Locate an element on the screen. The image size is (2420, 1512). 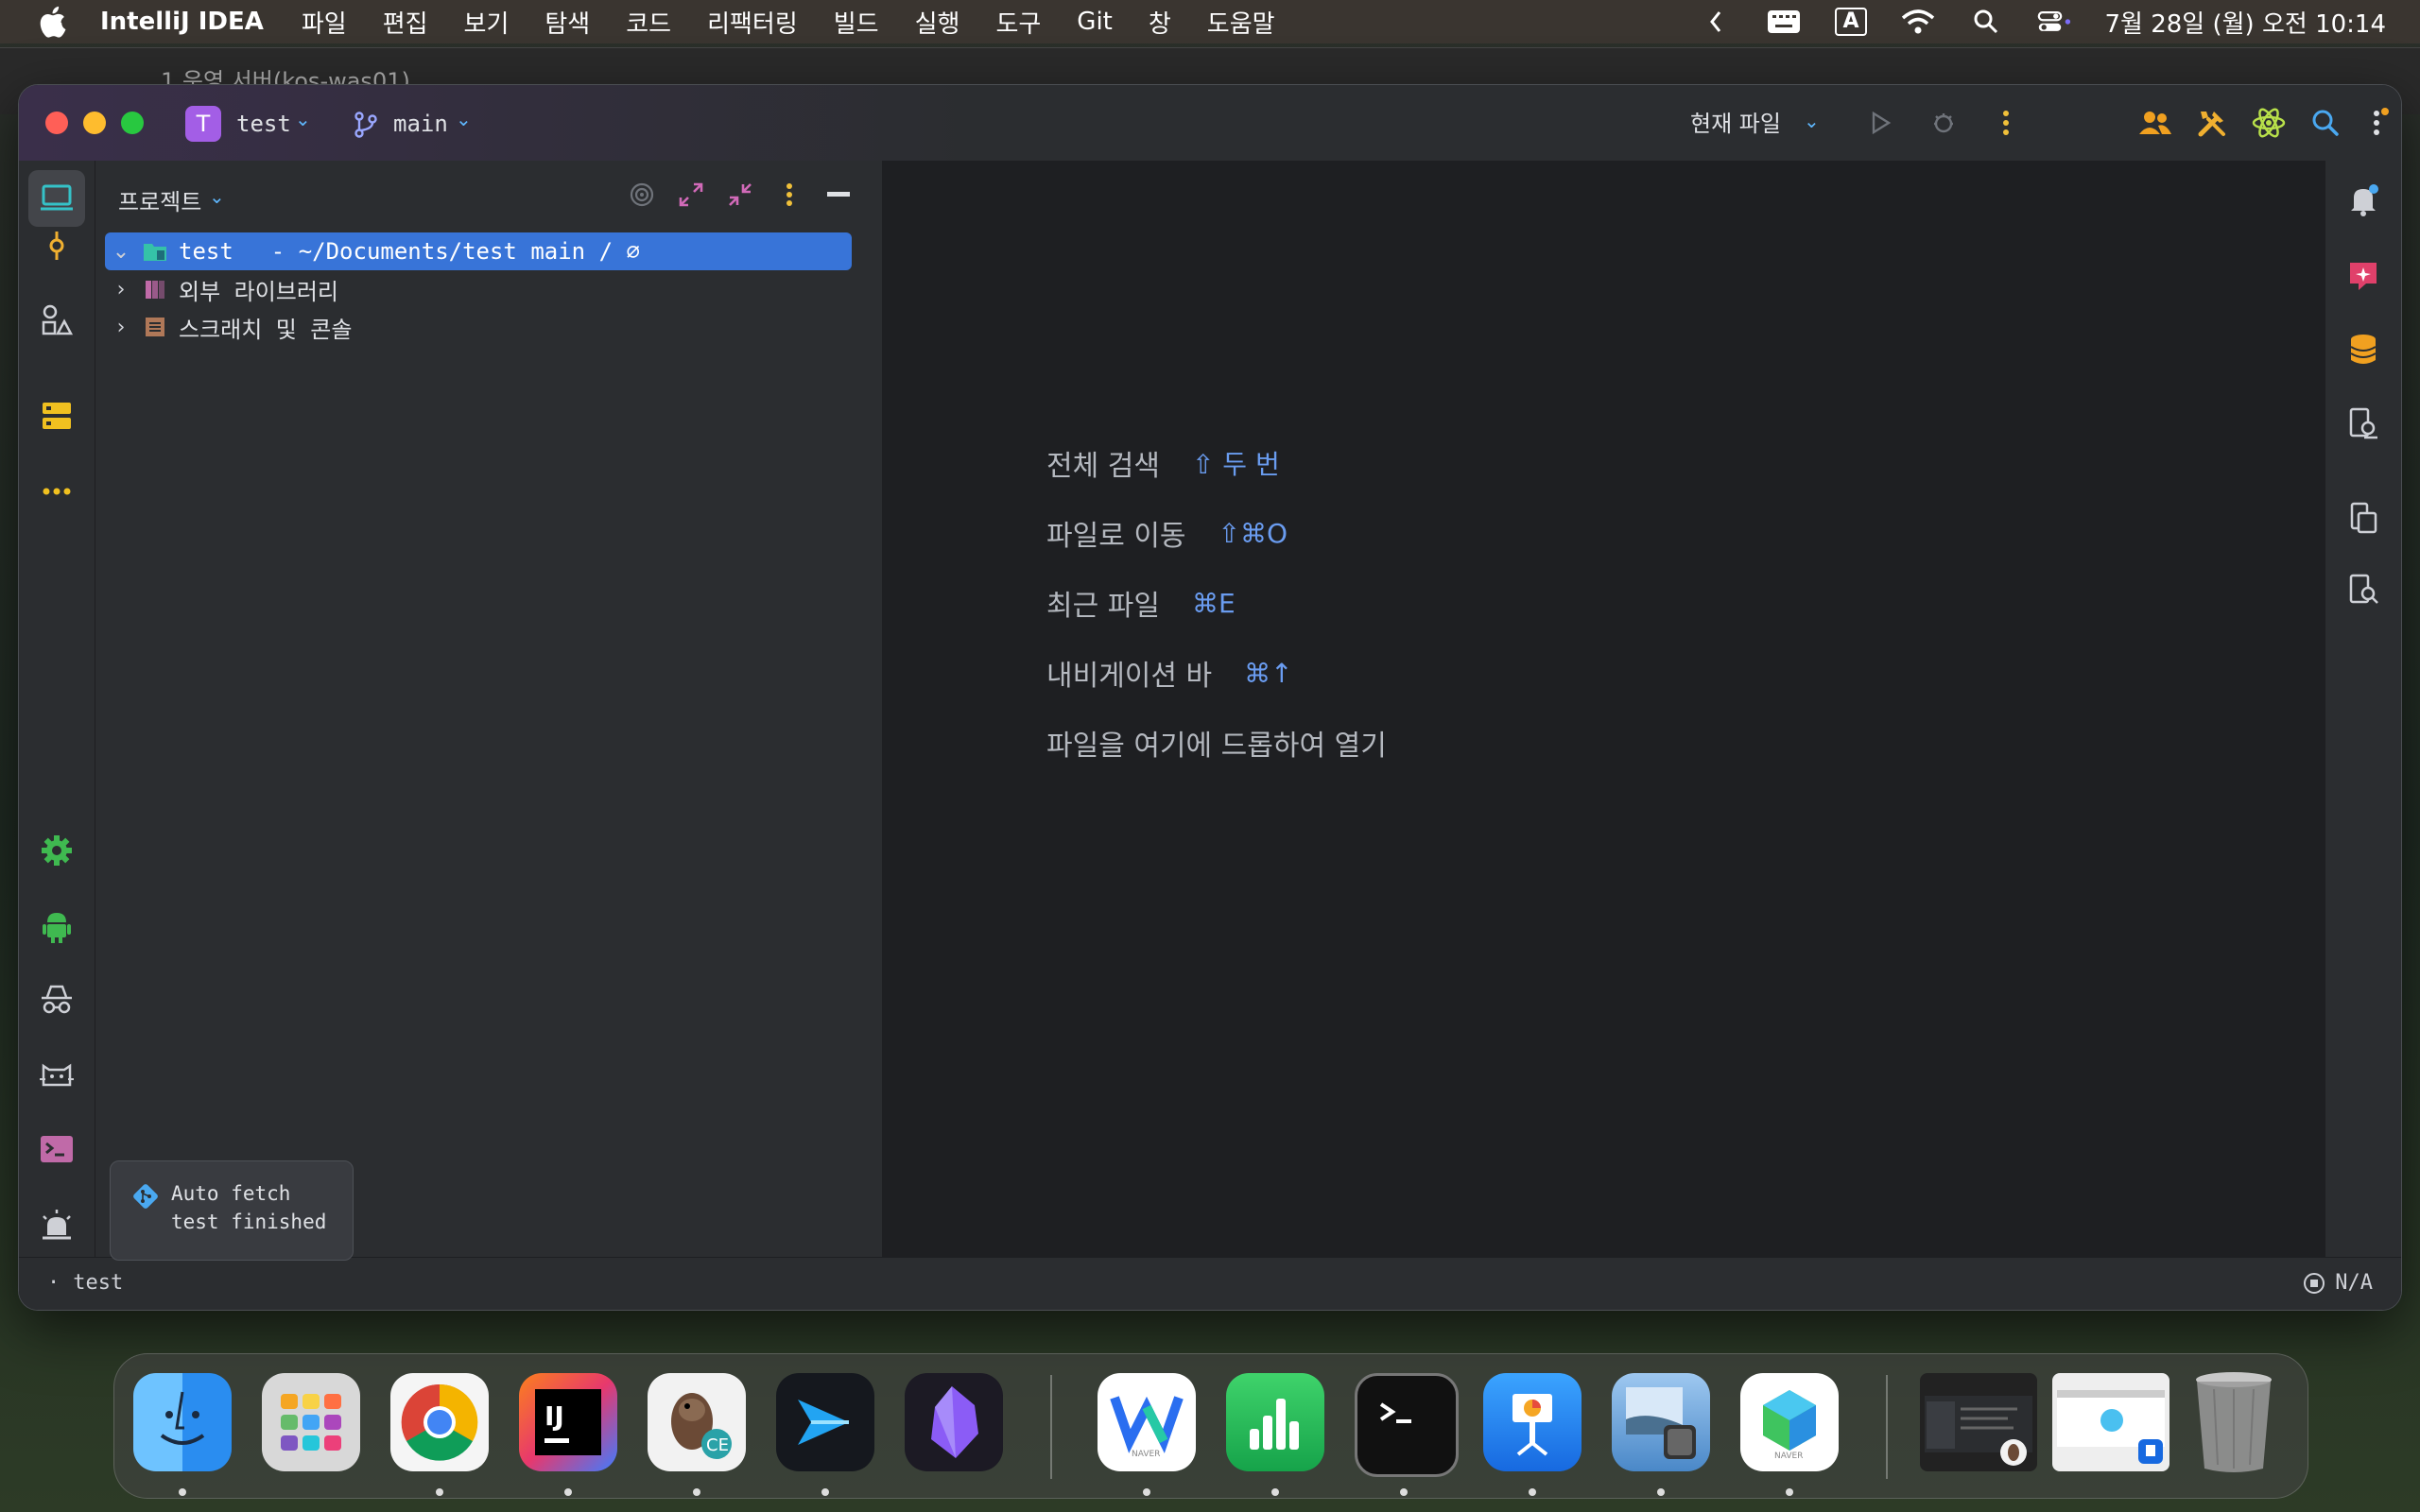
menu-view: 보기 is located at coordinates (487, 22).